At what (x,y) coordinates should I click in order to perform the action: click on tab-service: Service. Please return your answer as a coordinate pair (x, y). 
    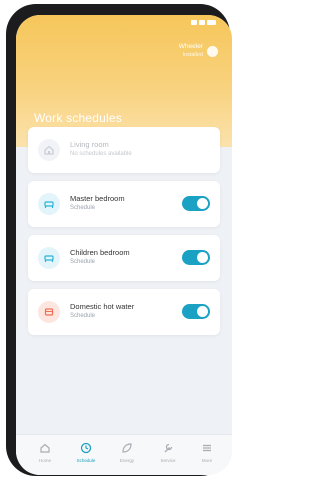
    Looking at the image, I should click on (168, 452).